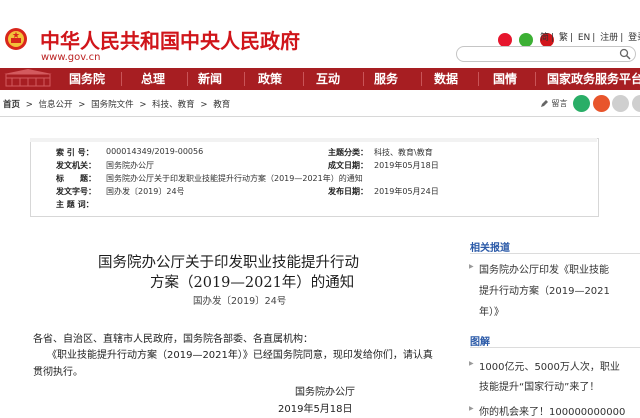 Image resolution: width=640 pixels, height=418 pixels. Describe the element at coordinates (56, 105) in the screenshot. I see `breadcrumb-info-disclosure: 信息公开` at that location.